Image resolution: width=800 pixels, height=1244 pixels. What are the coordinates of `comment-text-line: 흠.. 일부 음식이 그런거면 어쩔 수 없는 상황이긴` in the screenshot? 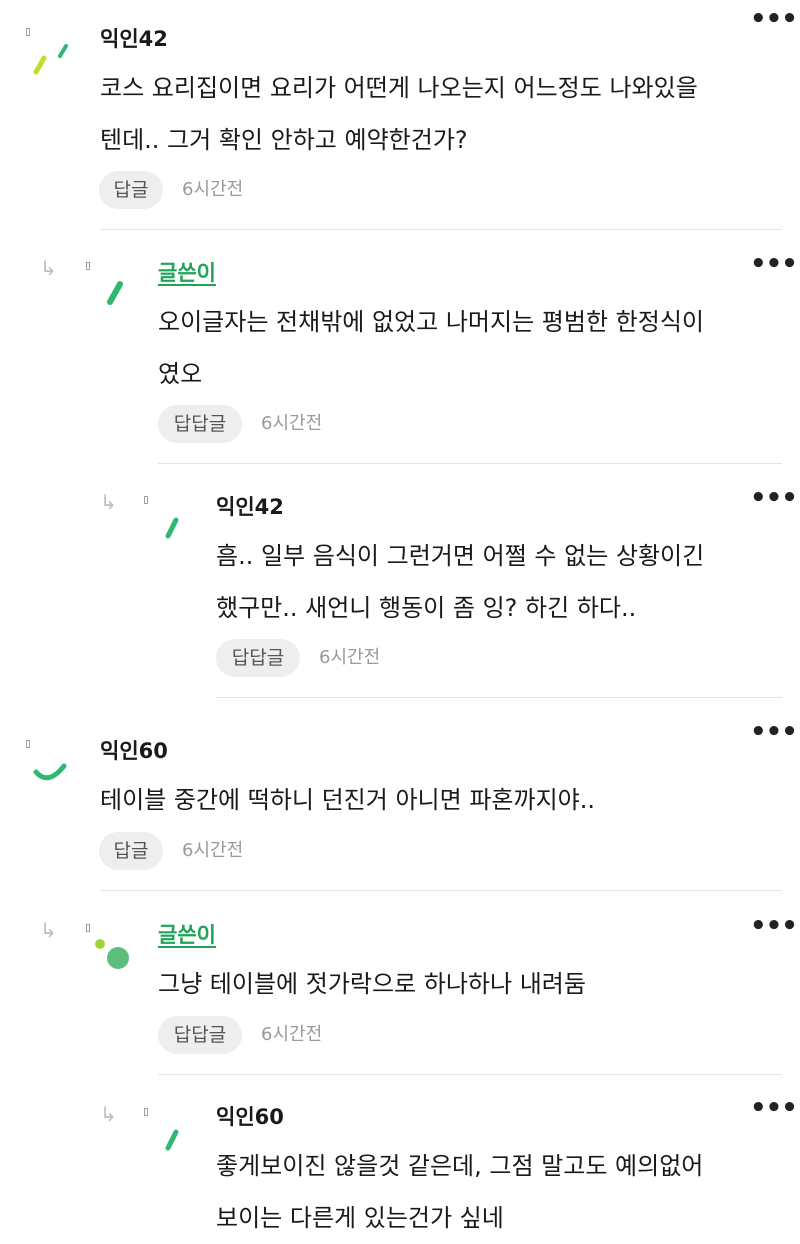 It's located at (460, 556).